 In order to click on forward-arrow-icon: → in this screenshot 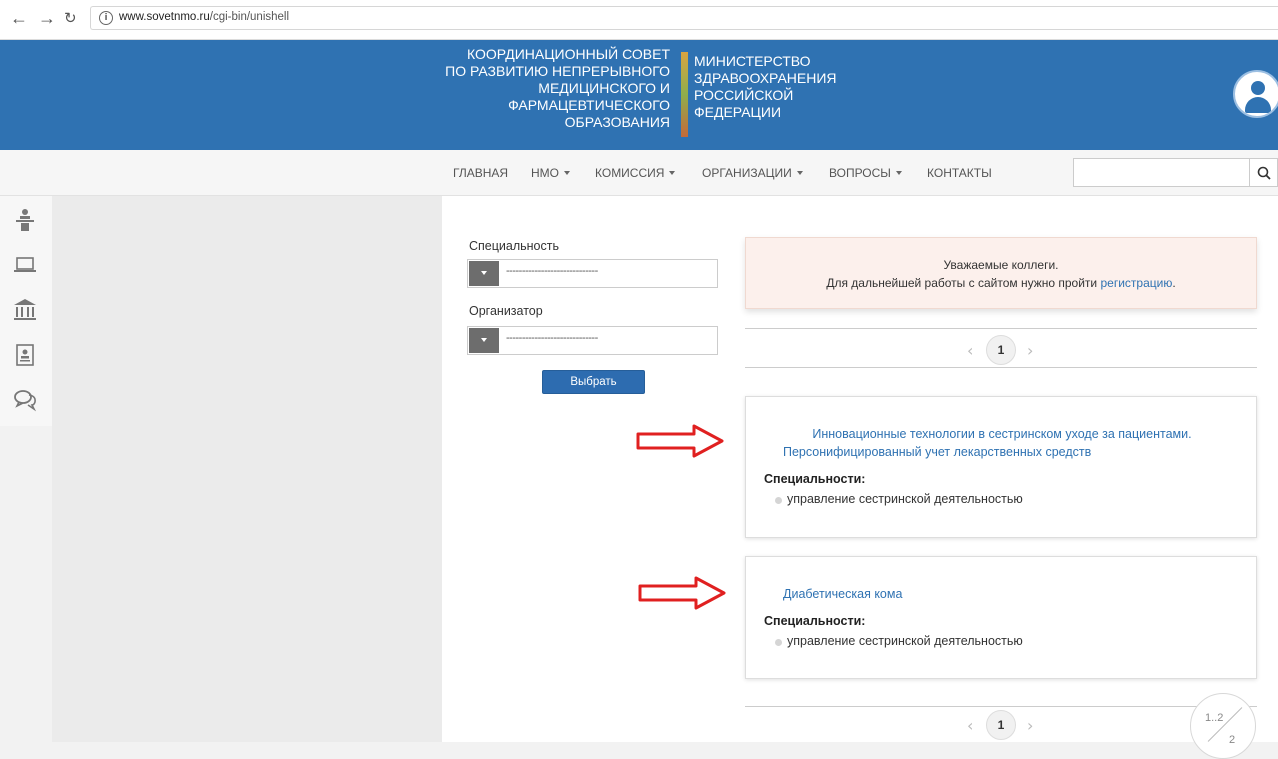, I will do `click(47, 18)`.